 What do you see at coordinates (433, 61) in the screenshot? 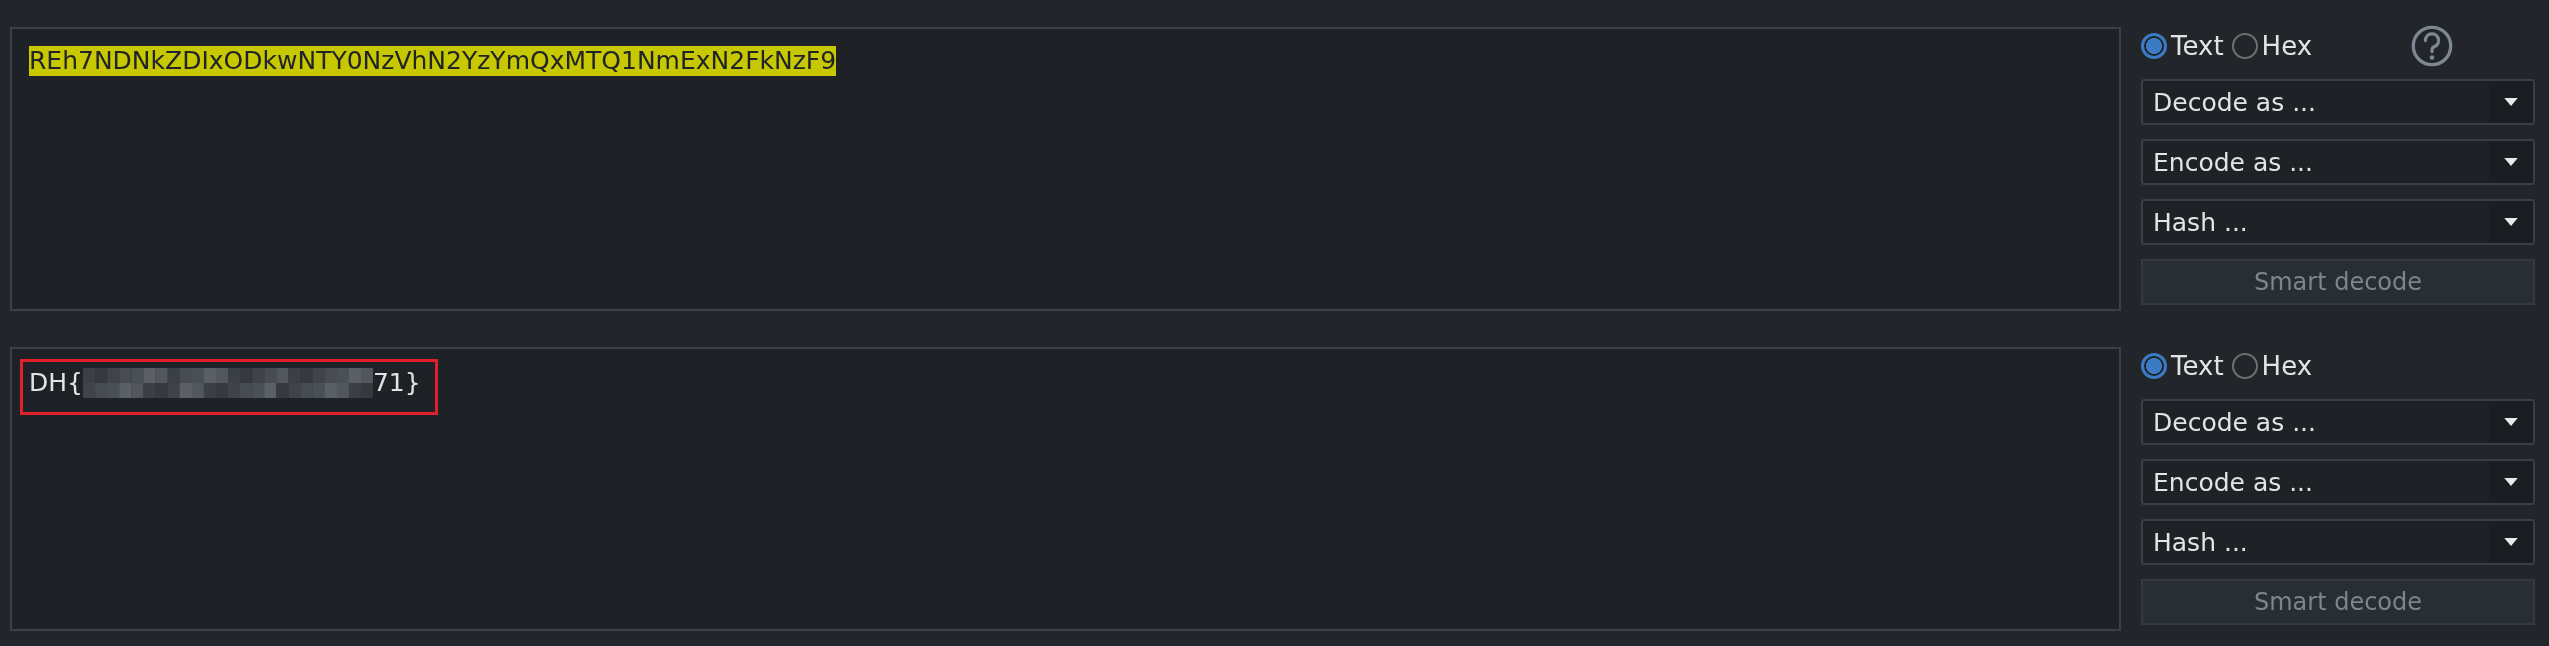
I see `editor-text: REh7NDNkZDIxODkwNTY0NzVhN2YzYmQxMTQ1NmExN2FkNzF9` at bounding box center [433, 61].